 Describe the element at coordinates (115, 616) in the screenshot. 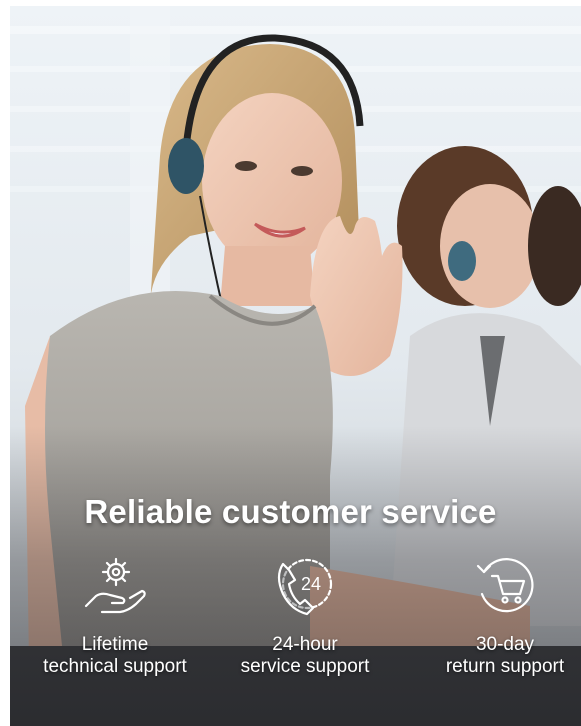

I see `feature-lifetime-technical-support: Lifetime technical support` at that location.